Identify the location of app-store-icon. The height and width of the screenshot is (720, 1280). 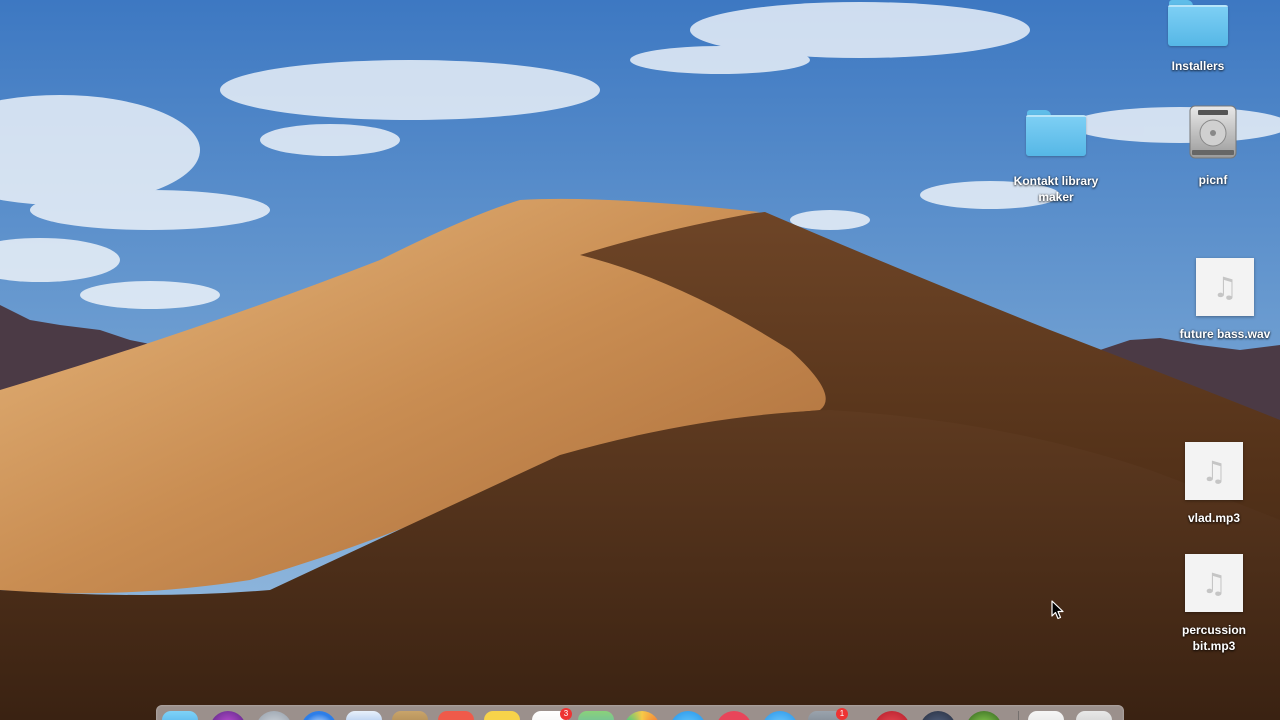
(780, 715).